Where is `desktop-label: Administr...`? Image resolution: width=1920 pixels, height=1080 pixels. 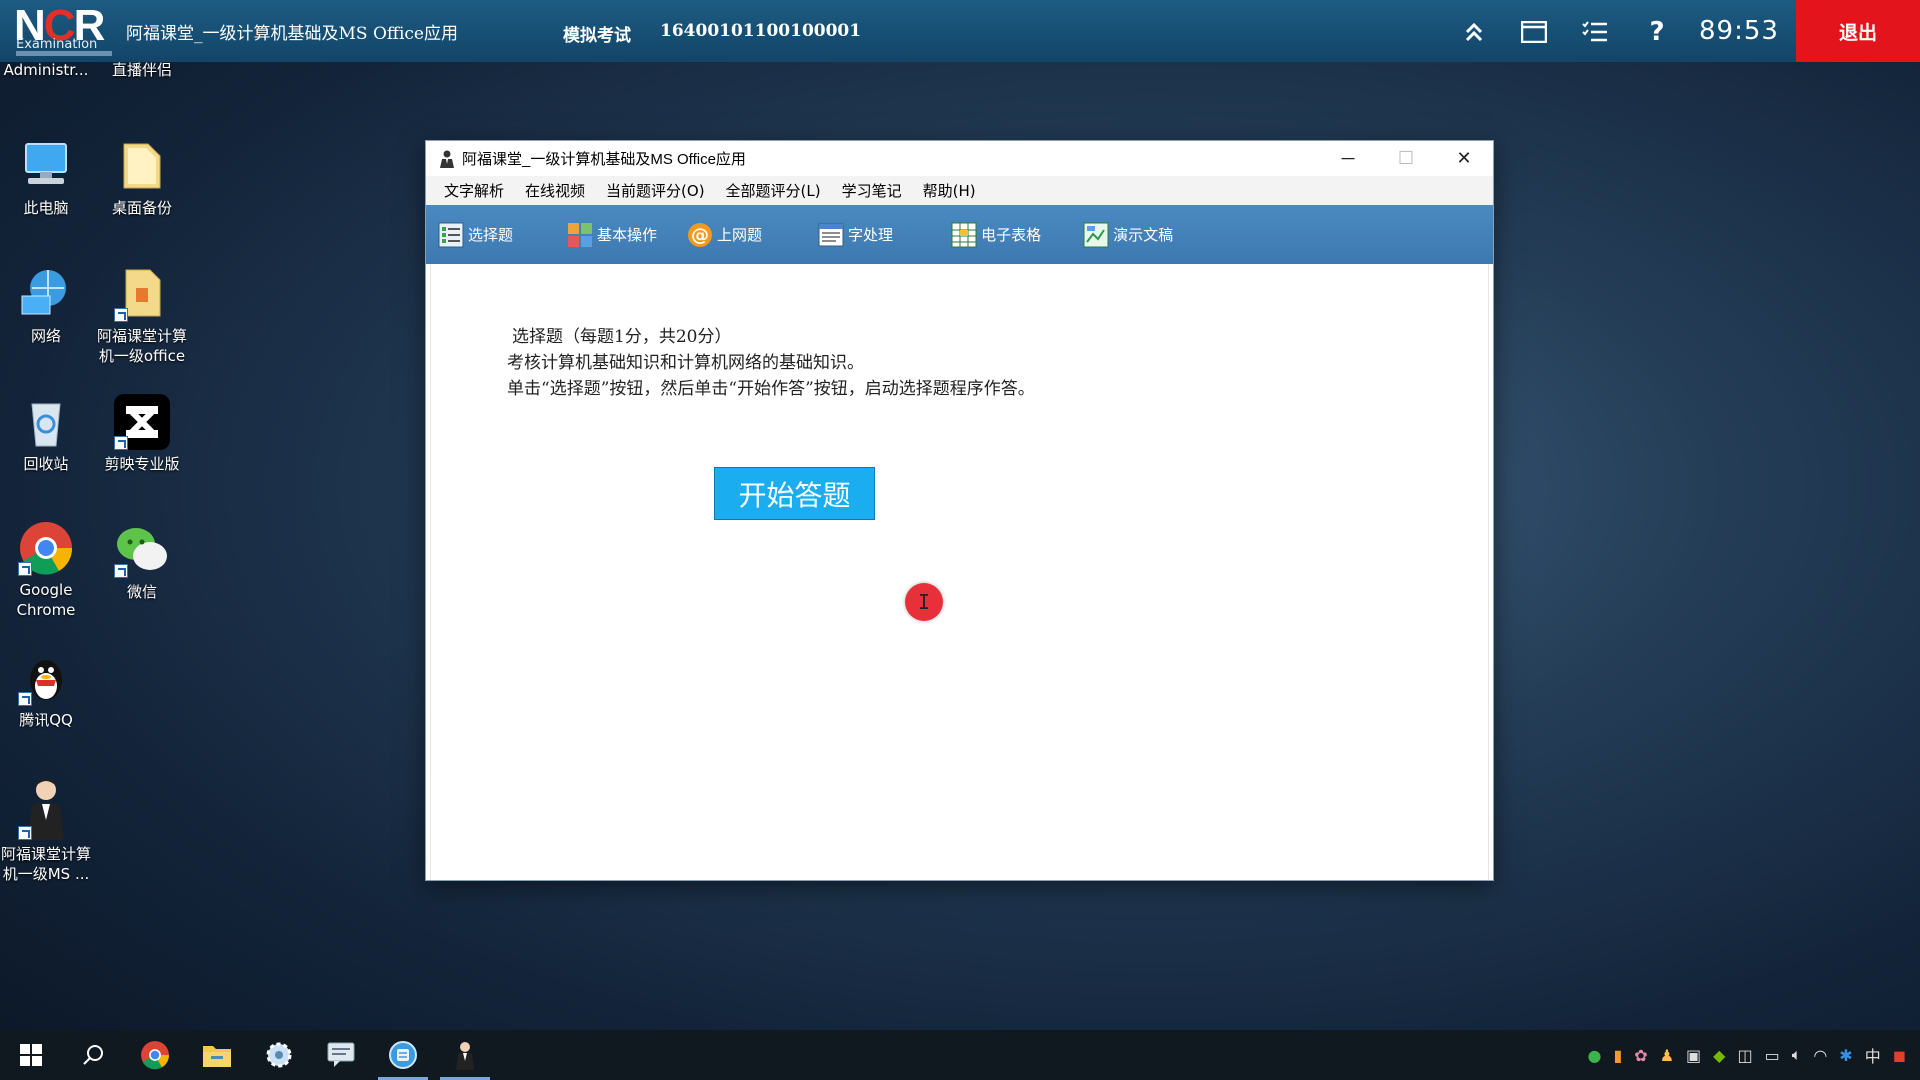
desktop-label: Administr... is located at coordinates (46, 70).